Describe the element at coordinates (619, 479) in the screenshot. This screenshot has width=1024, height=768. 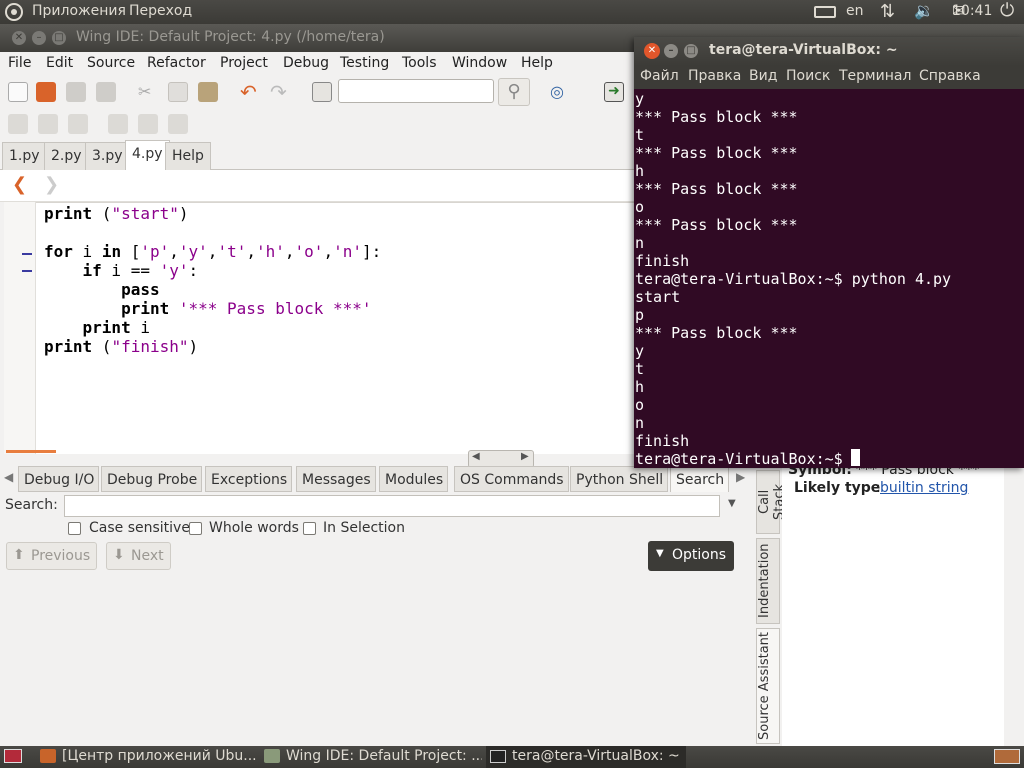
I see `tab-python-shell: Python Shell` at that location.